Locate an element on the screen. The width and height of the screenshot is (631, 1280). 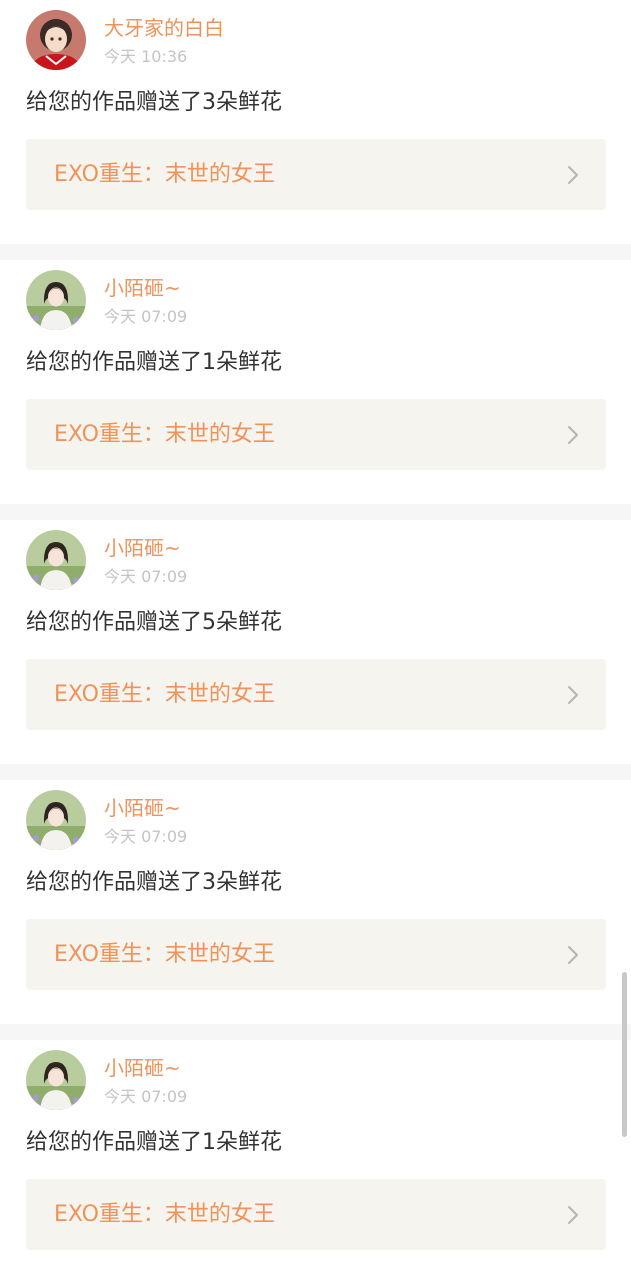
username: 大牙家的白白 is located at coordinates (164, 28).